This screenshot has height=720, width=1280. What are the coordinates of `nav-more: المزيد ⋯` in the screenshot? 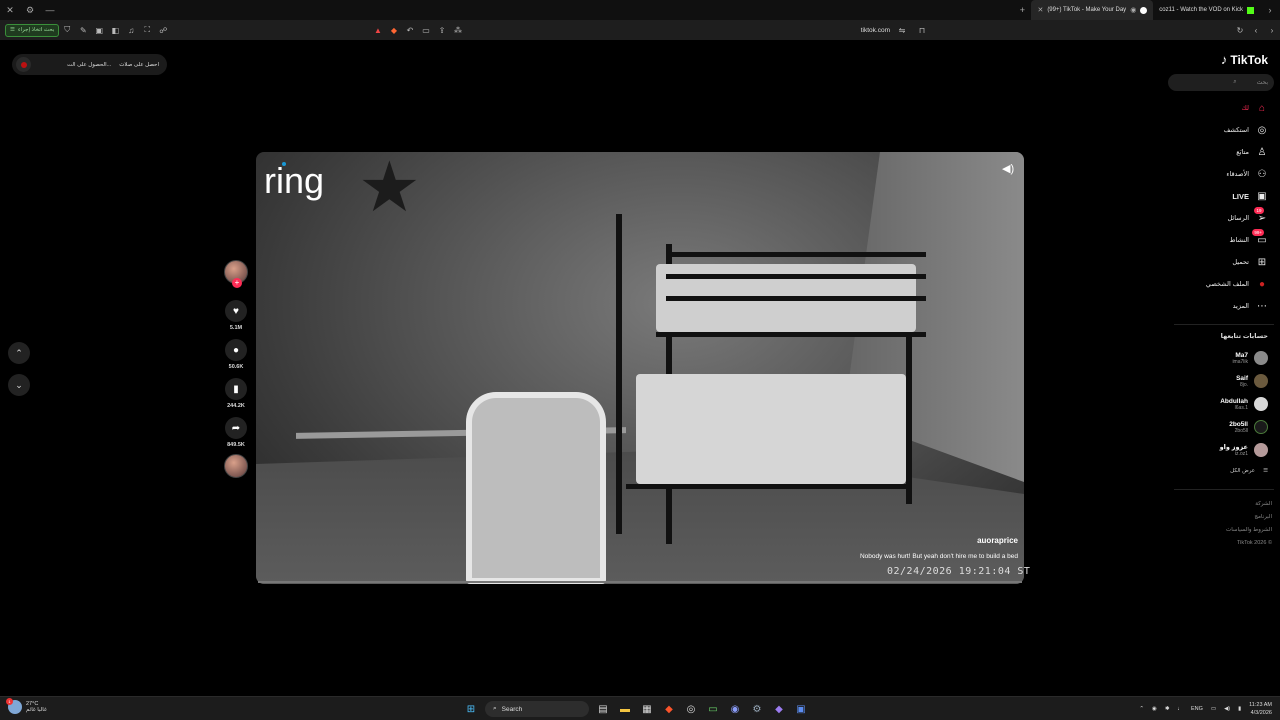 It's located at (1250, 306).